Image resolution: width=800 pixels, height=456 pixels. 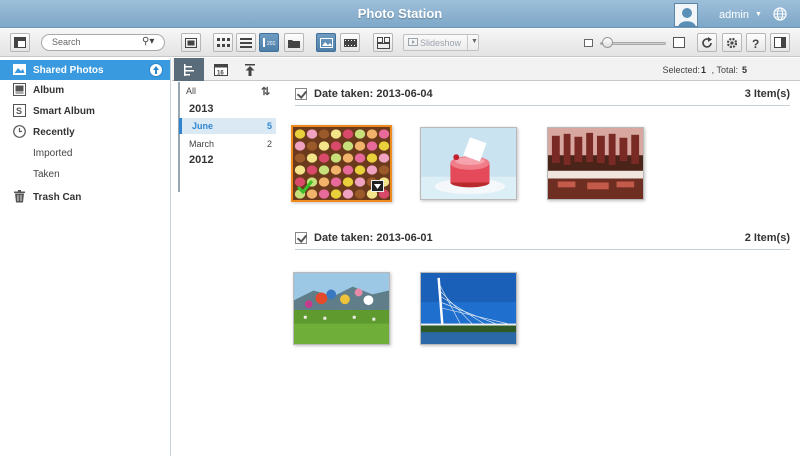 What do you see at coordinates (54, 132) in the screenshot?
I see `sidebar-item-label: Recently` at bounding box center [54, 132].